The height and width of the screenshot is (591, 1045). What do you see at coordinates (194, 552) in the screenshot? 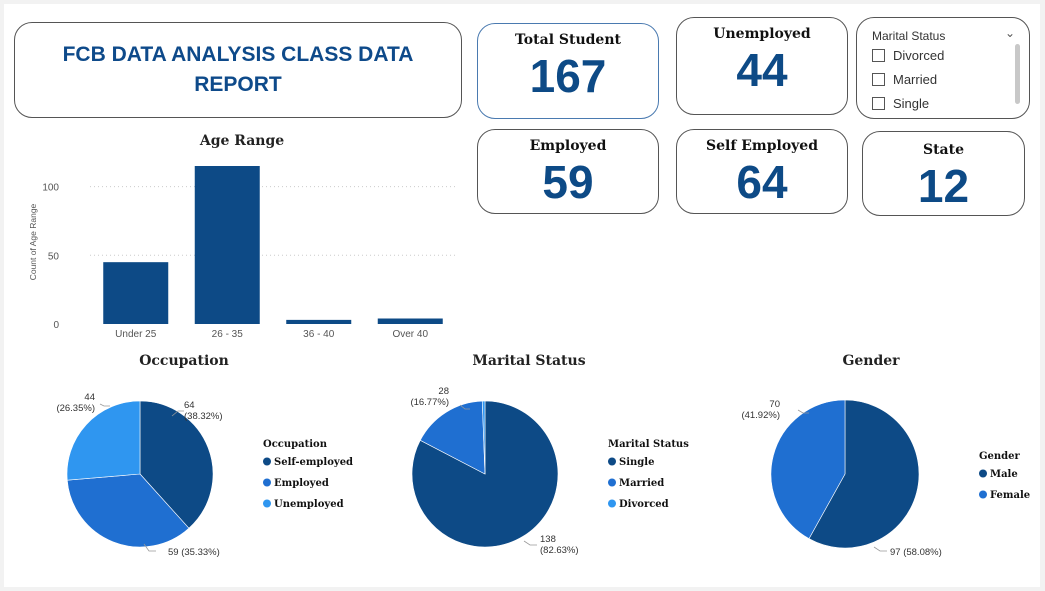
I see `data-label-value: 59 (35.33%)` at bounding box center [194, 552].